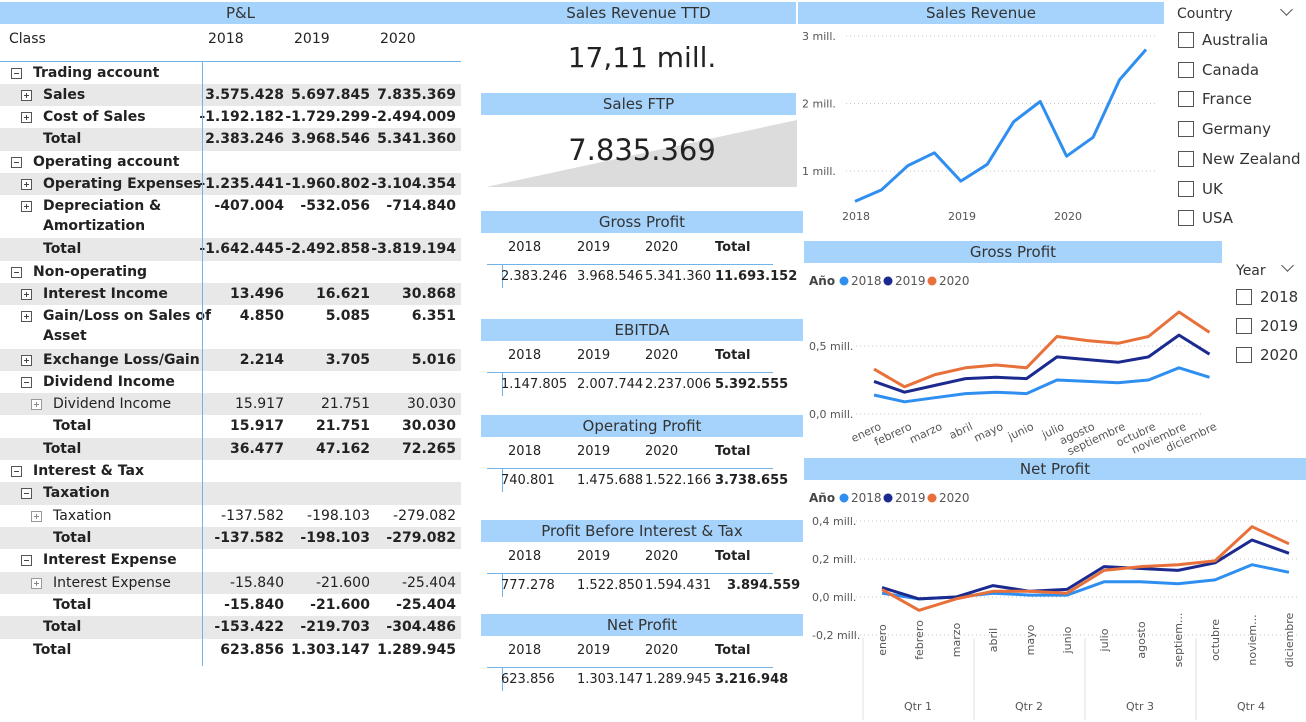  What do you see at coordinates (27, 39) in the screenshot?
I see `pl-header-class: Class` at bounding box center [27, 39].